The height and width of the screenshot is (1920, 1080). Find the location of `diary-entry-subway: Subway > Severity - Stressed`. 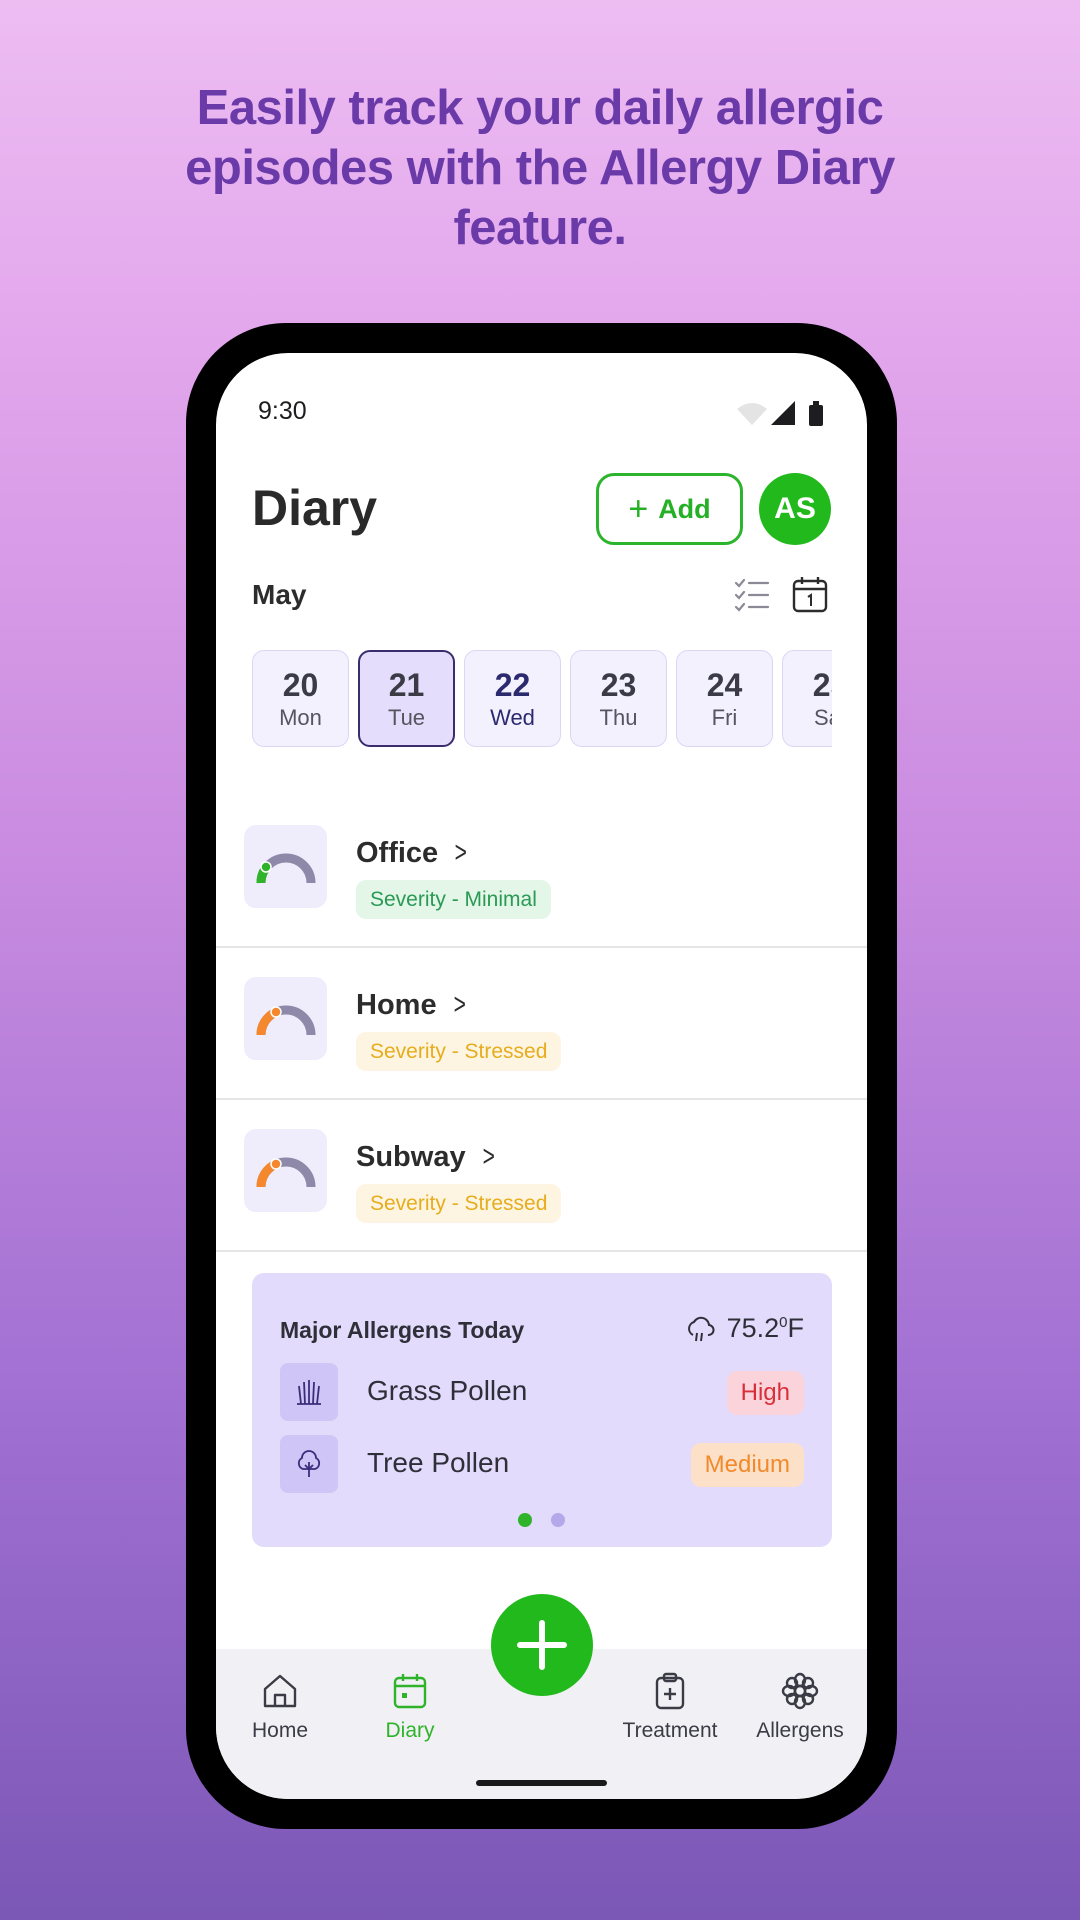

diary-entry-subway: Subway > Severity - Stressed is located at coordinates (541, 1176).